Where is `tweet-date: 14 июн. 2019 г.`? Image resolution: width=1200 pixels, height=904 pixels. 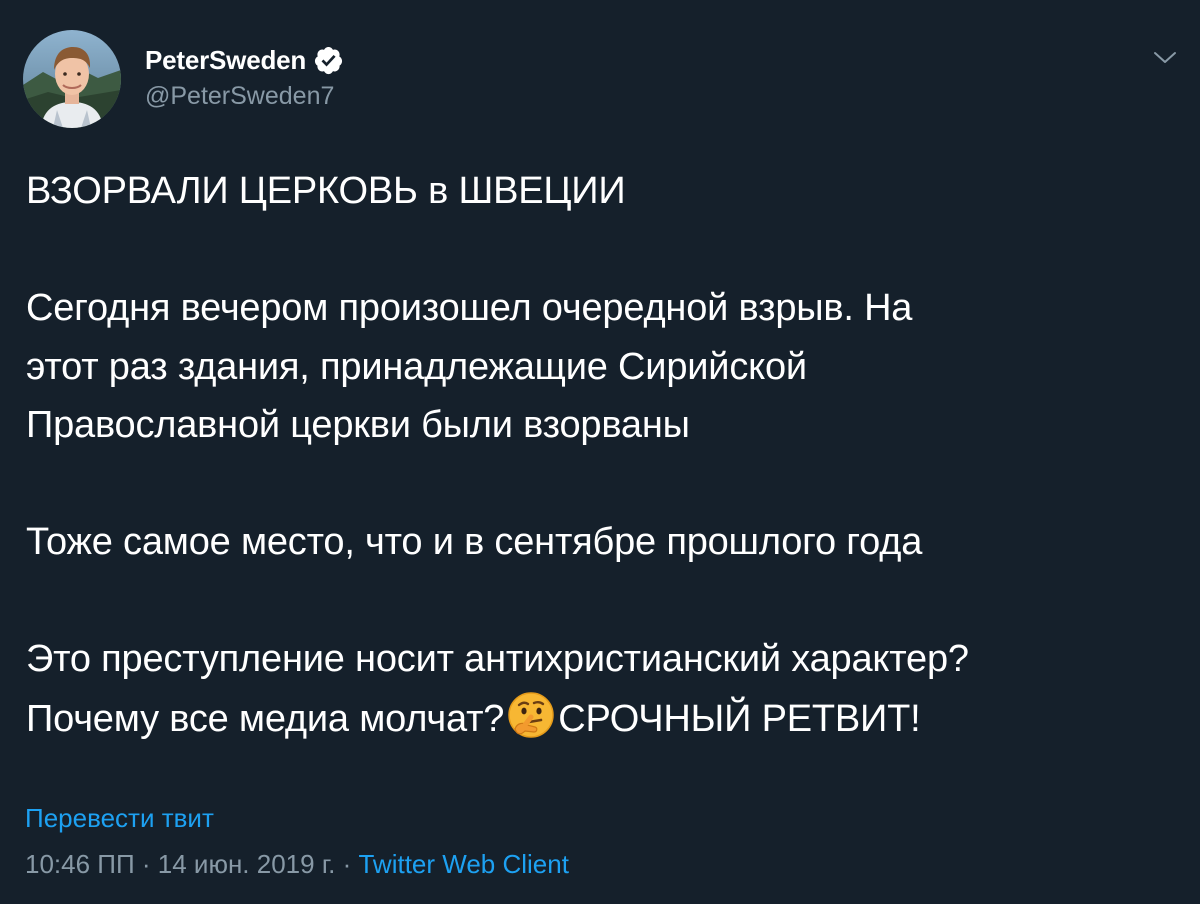 tweet-date: 14 июн. 2019 г. is located at coordinates (247, 864).